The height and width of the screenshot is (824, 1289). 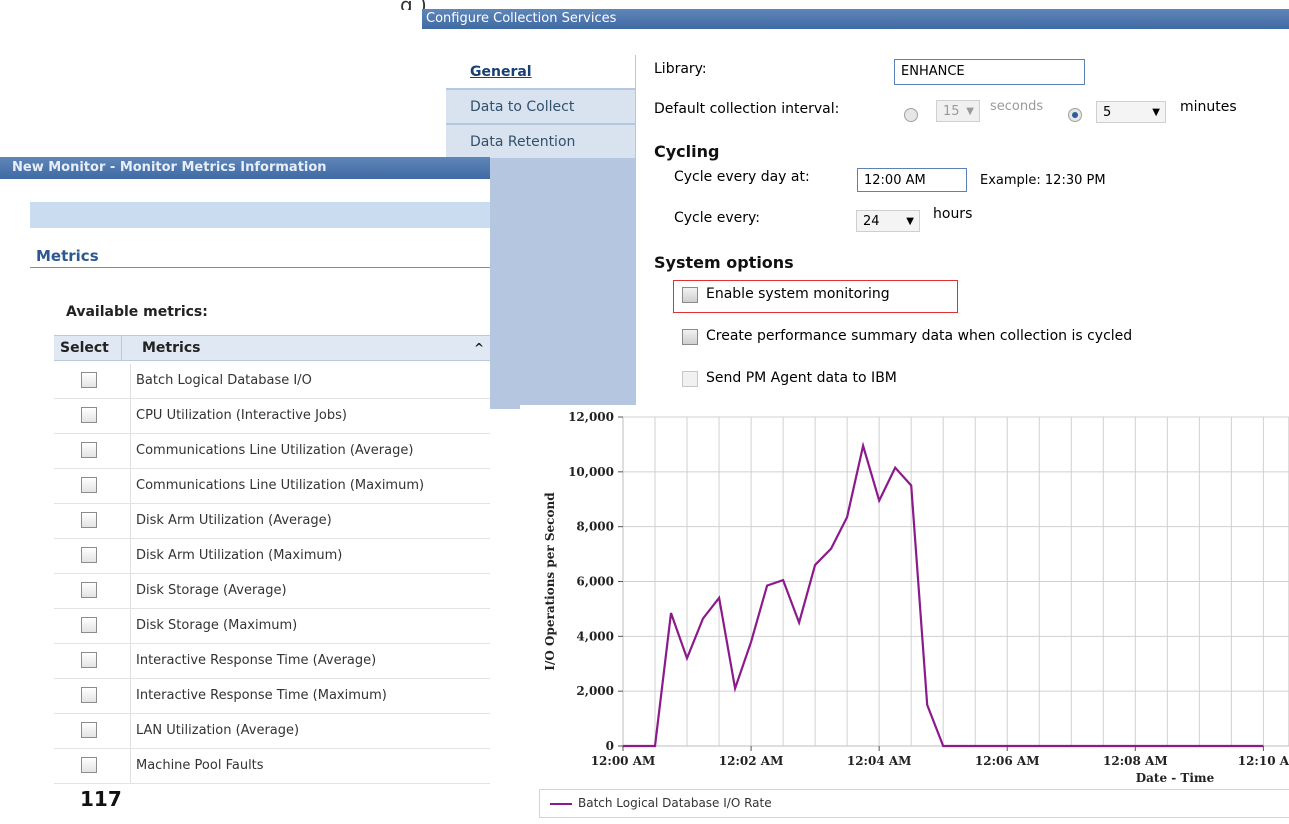 I want to click on perf-summary-checkbox, so click(x=690, y=337).